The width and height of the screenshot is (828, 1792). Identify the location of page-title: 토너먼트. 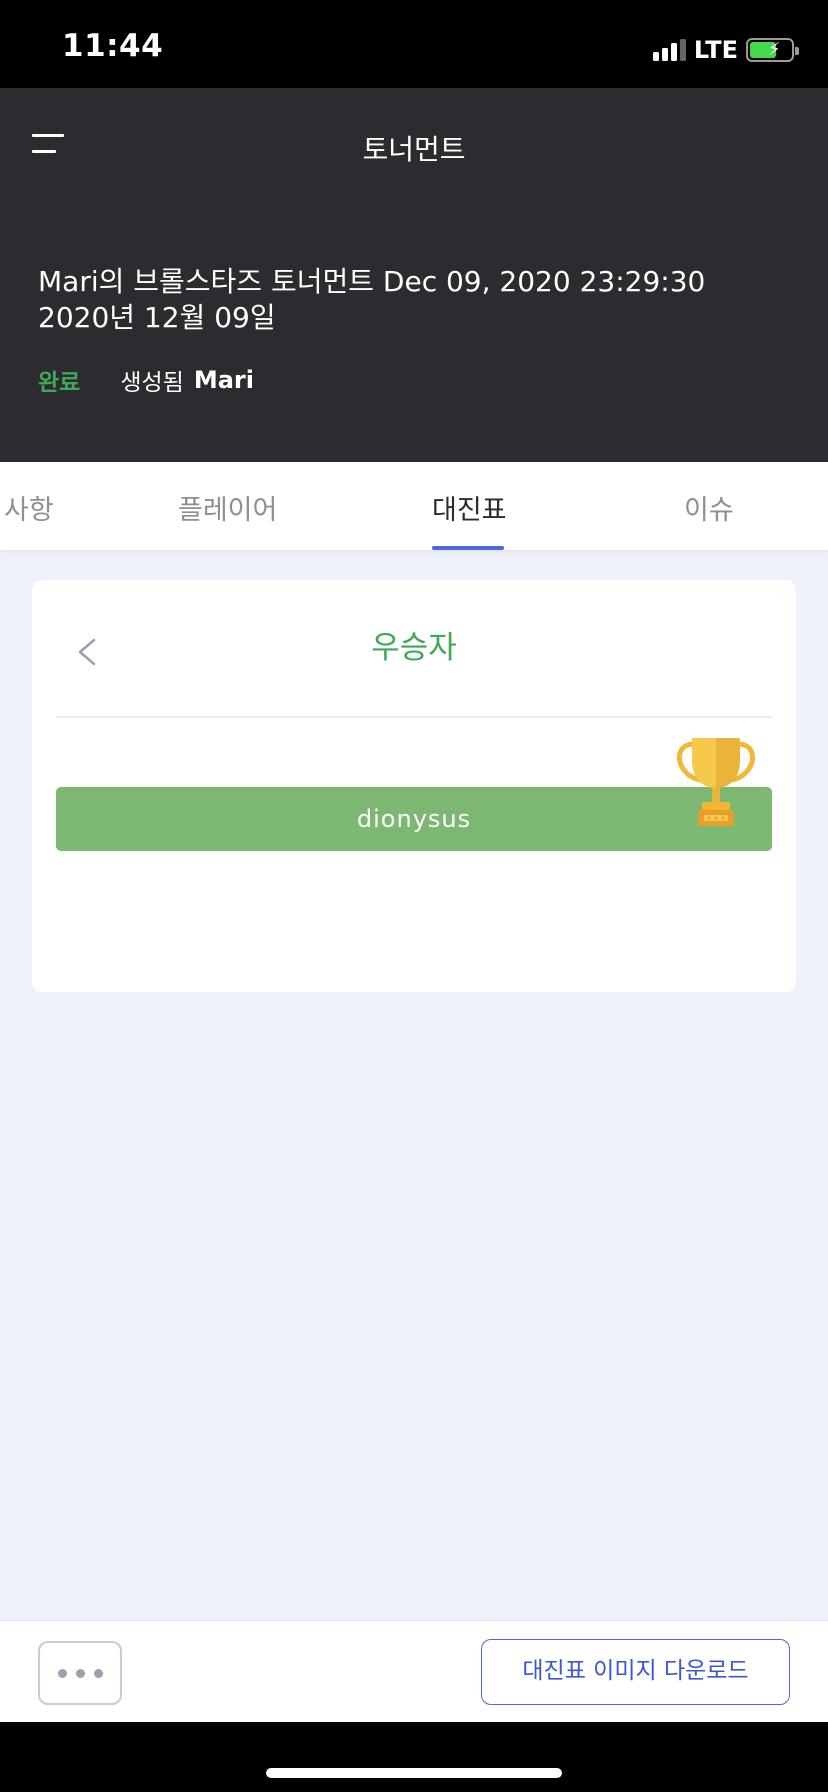
(414, 149).